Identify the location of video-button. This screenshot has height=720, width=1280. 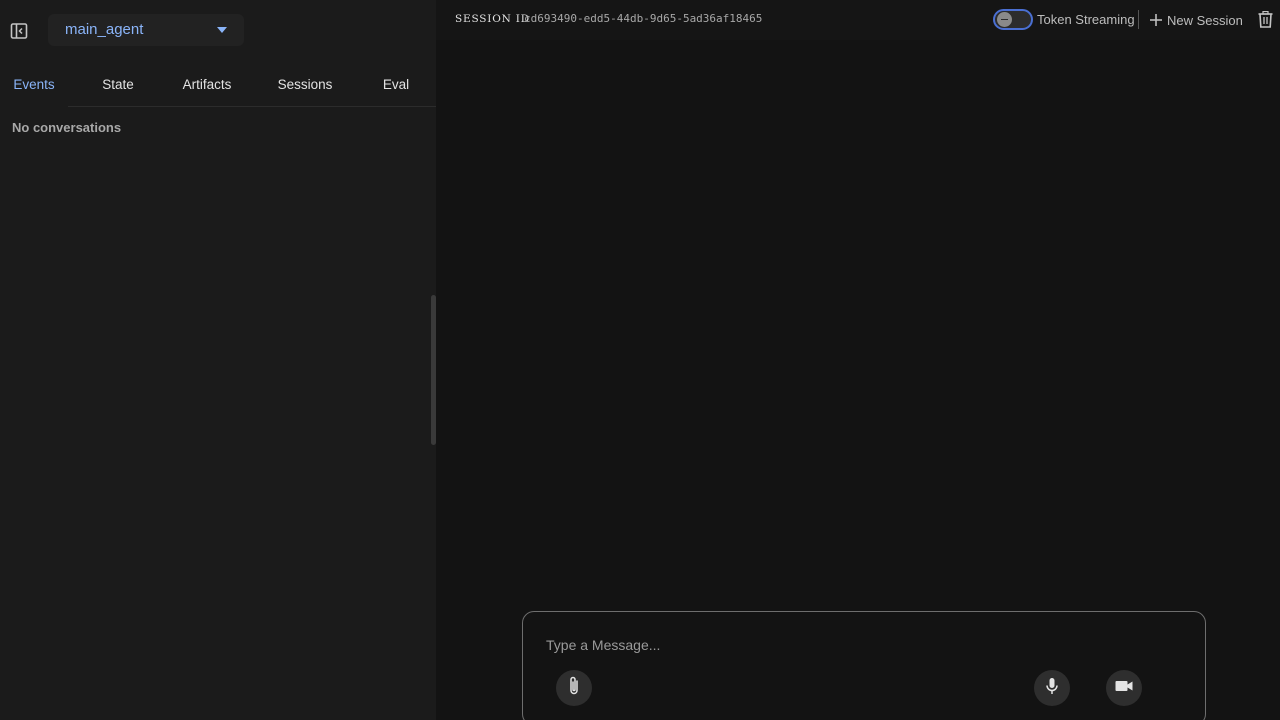
(1124, 688).